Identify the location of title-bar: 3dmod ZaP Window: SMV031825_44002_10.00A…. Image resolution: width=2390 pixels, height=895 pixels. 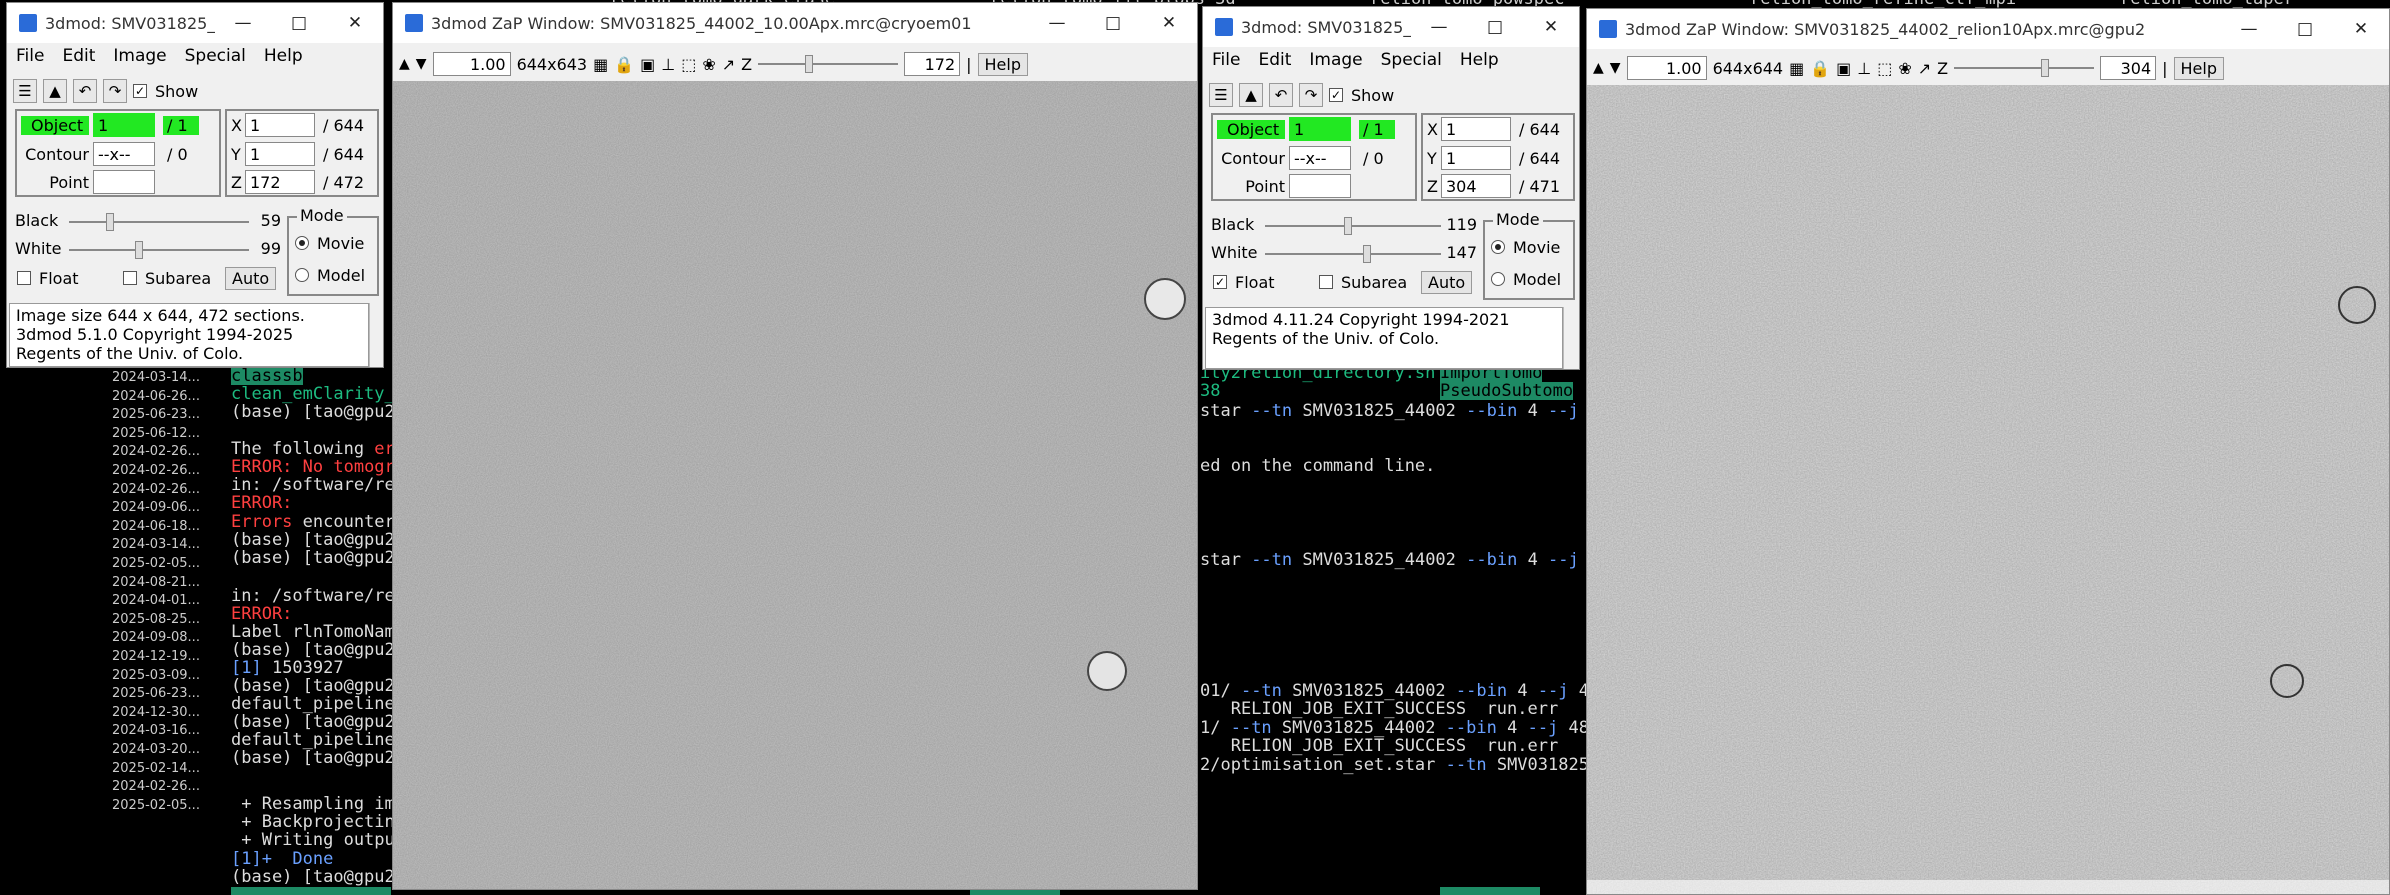
(795, 23).